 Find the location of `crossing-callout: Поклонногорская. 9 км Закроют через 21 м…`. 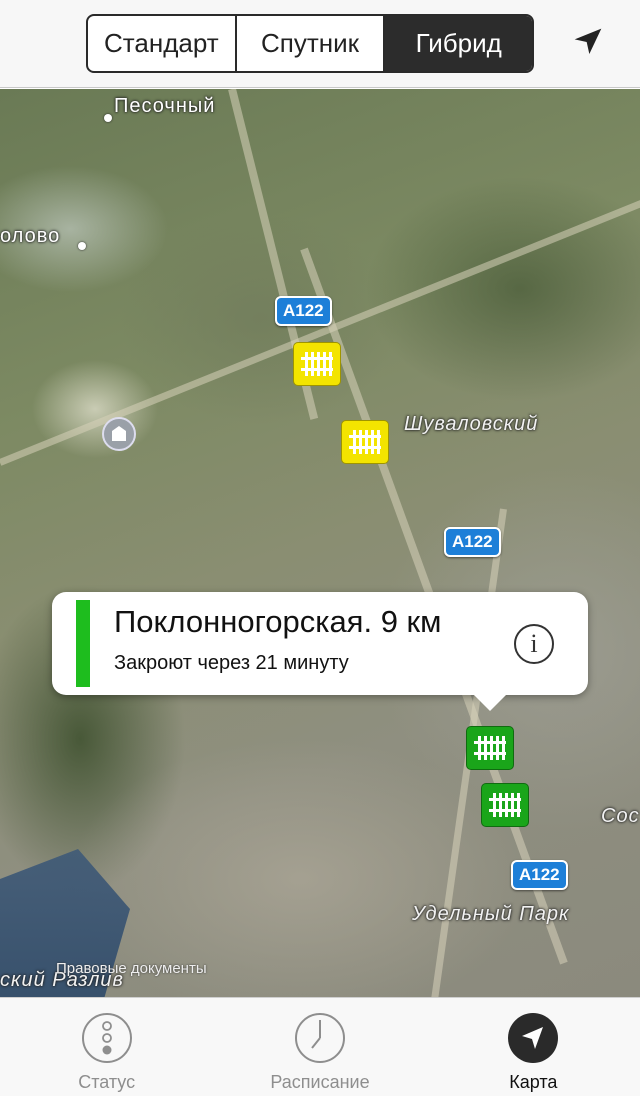

crossing-callout: Поклонногорская. 9 км Закроют через 21 м… is located at coordinates (320, 651).